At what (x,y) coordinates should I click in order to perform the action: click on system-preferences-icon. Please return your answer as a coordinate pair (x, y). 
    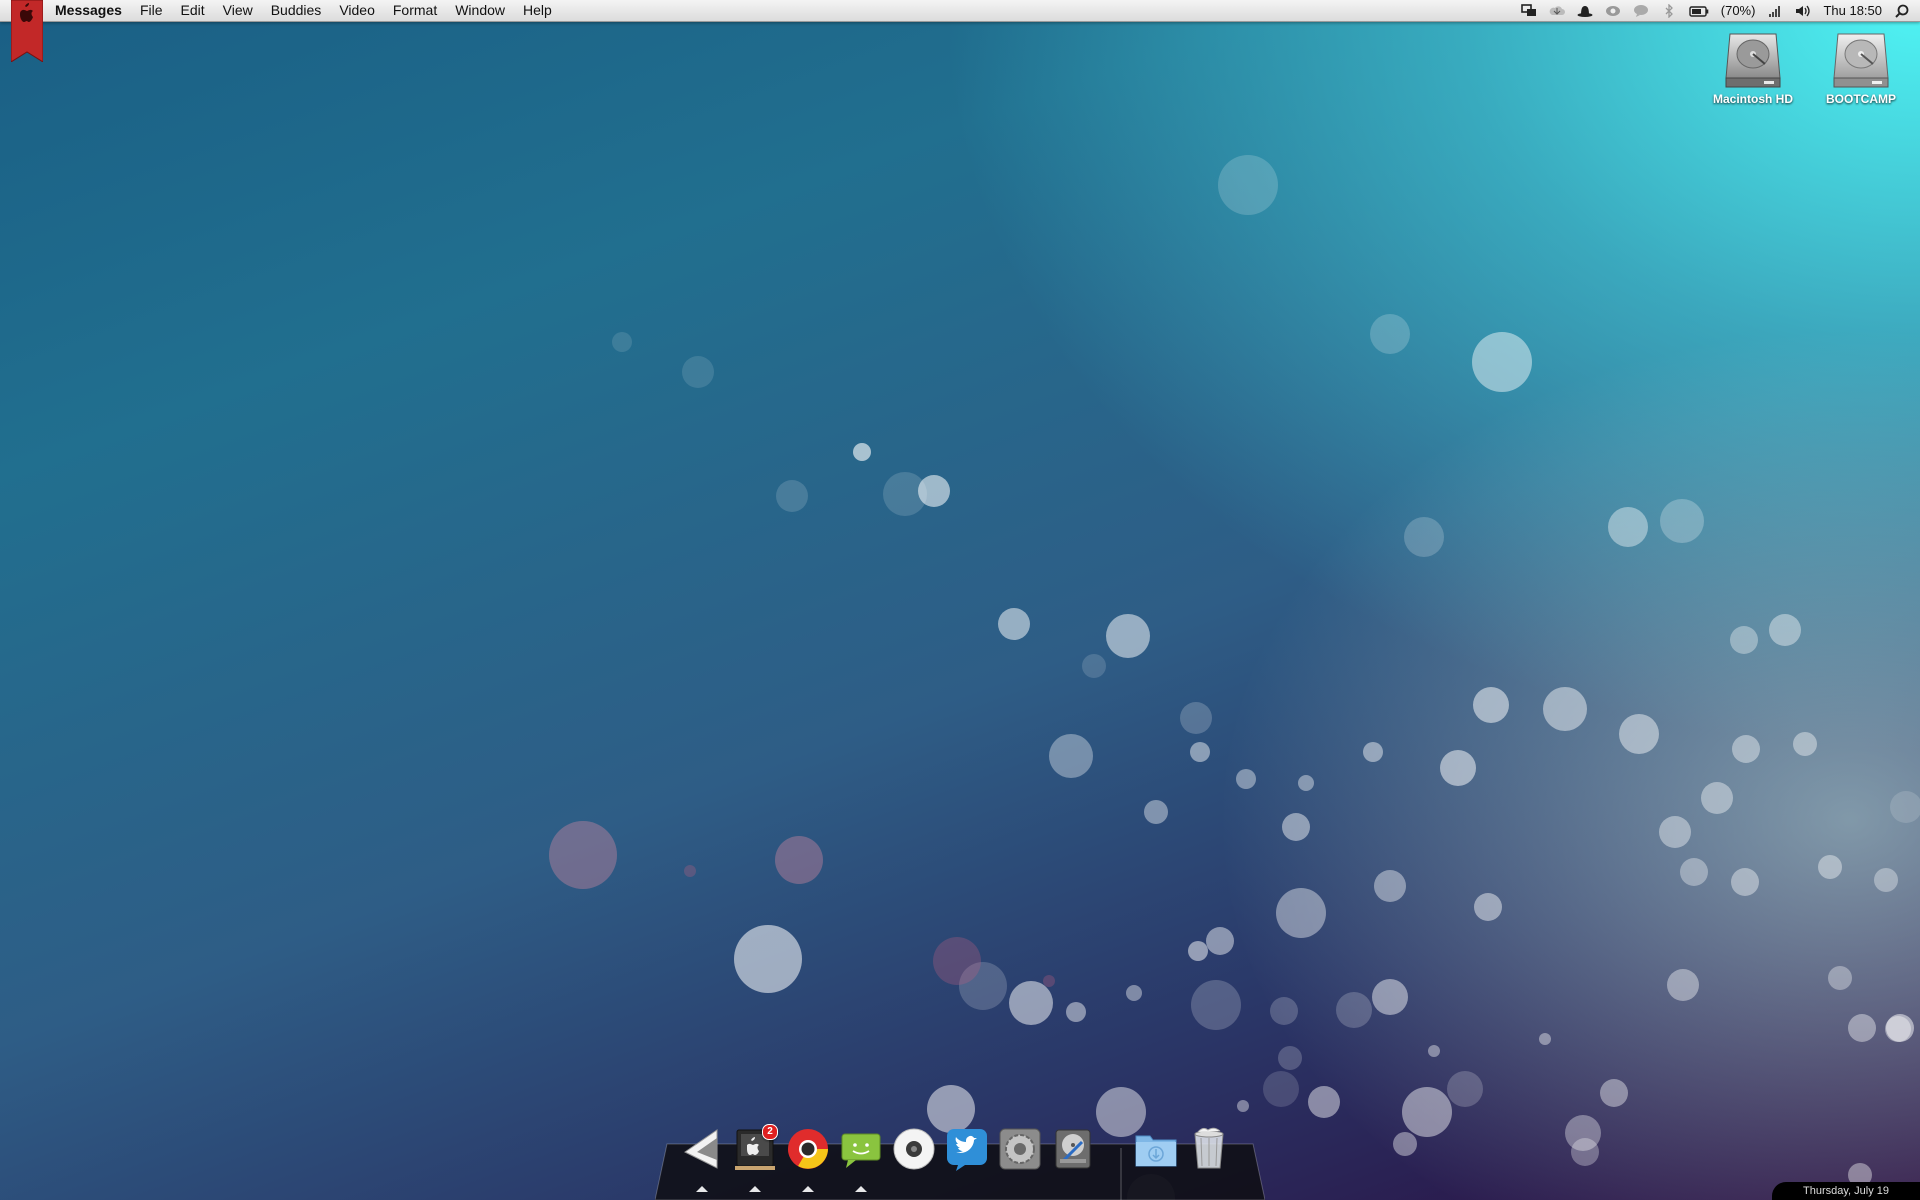
    Looking at the image, I should click on (1020, 1149).